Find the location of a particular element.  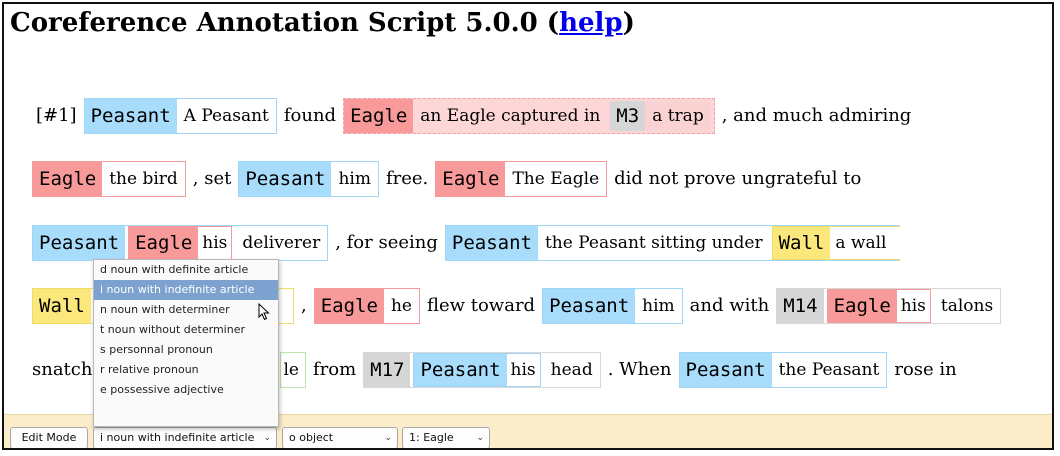

mention-text: A Peasant is located at coordinates (226, 116).